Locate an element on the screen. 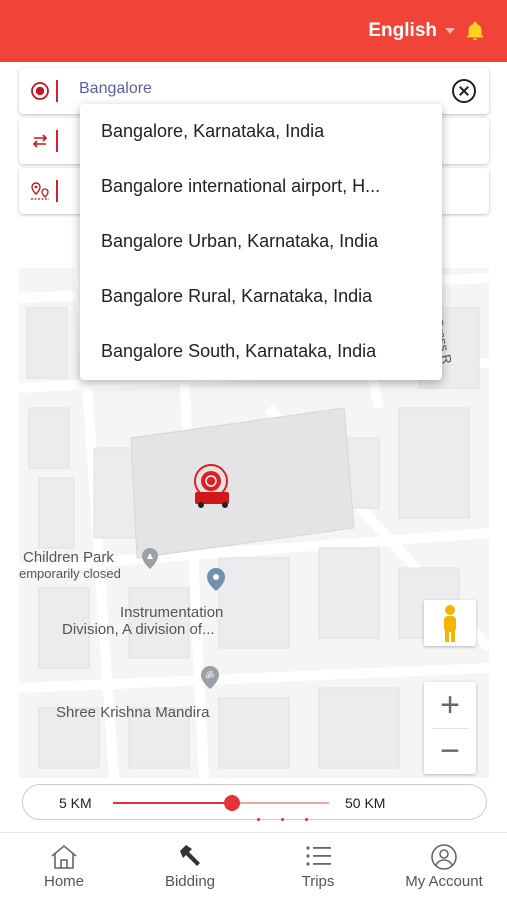 This screenshot has width=507, height=900. nav-bidding-label: Bidding is located at coordinates (190, 881).